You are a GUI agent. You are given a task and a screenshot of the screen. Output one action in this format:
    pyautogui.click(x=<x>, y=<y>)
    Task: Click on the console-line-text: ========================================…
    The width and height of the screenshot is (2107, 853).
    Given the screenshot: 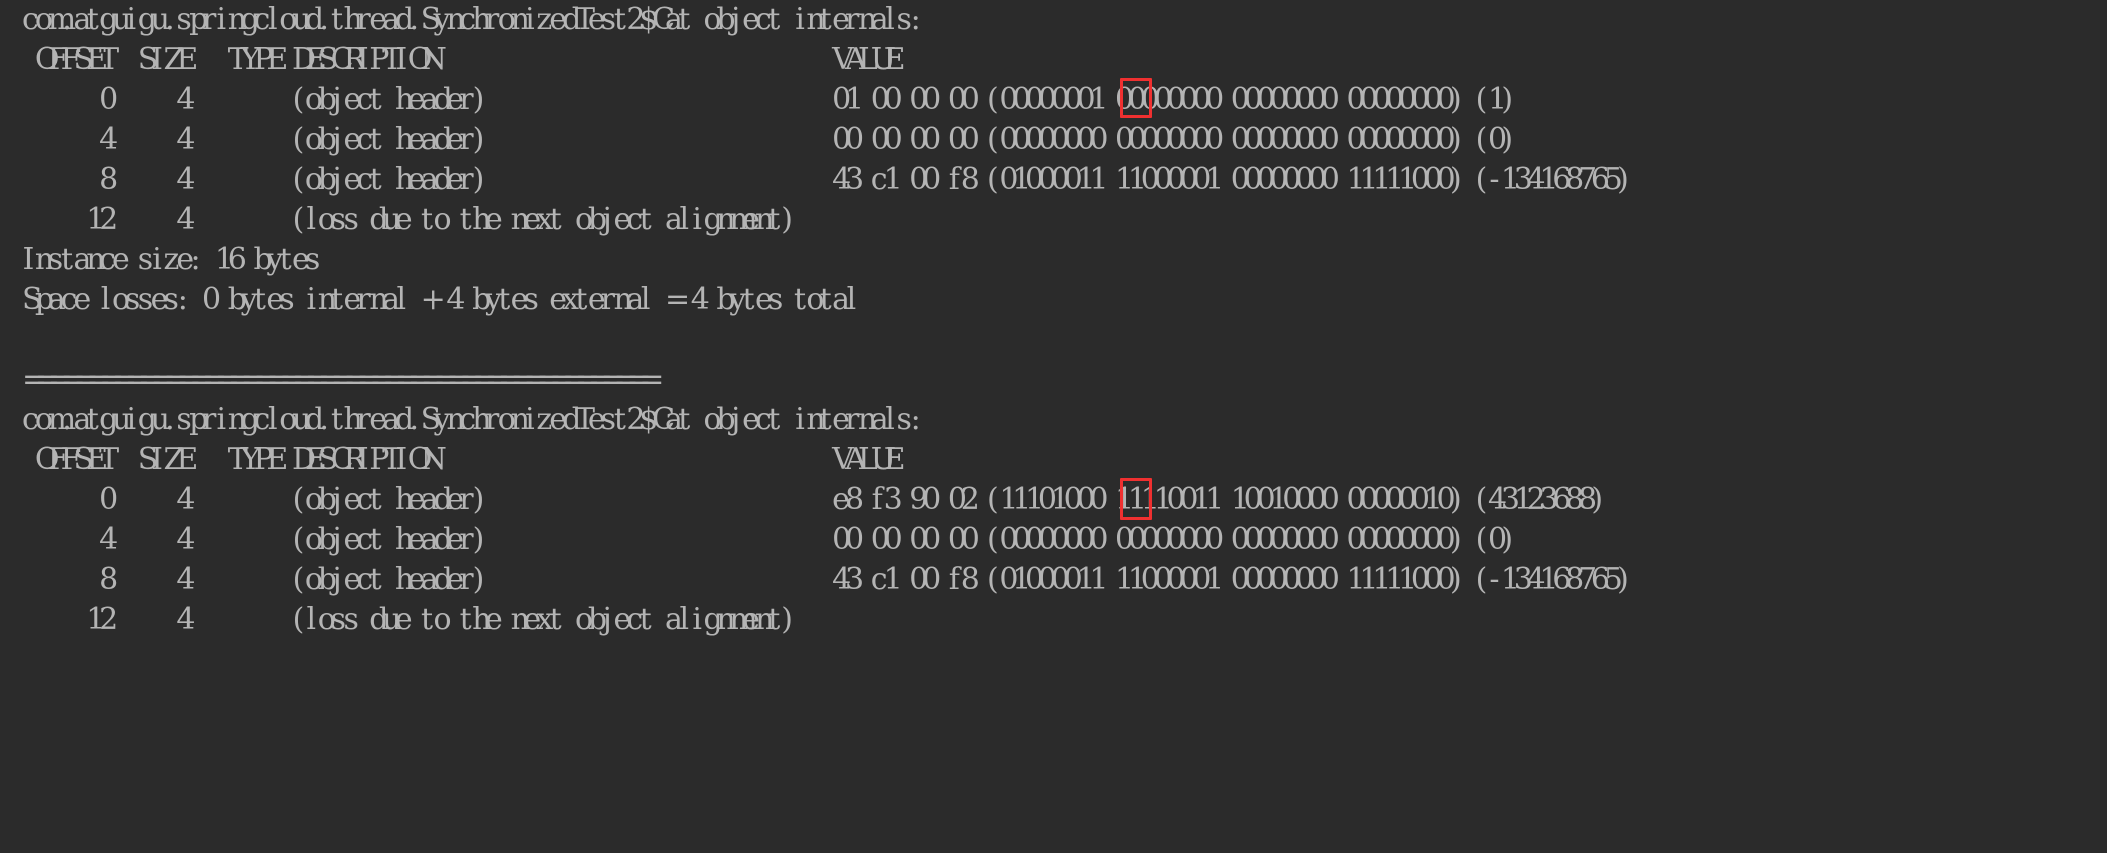 What is the action you would take?
    pyautogui.click(x=343, y=379)
    